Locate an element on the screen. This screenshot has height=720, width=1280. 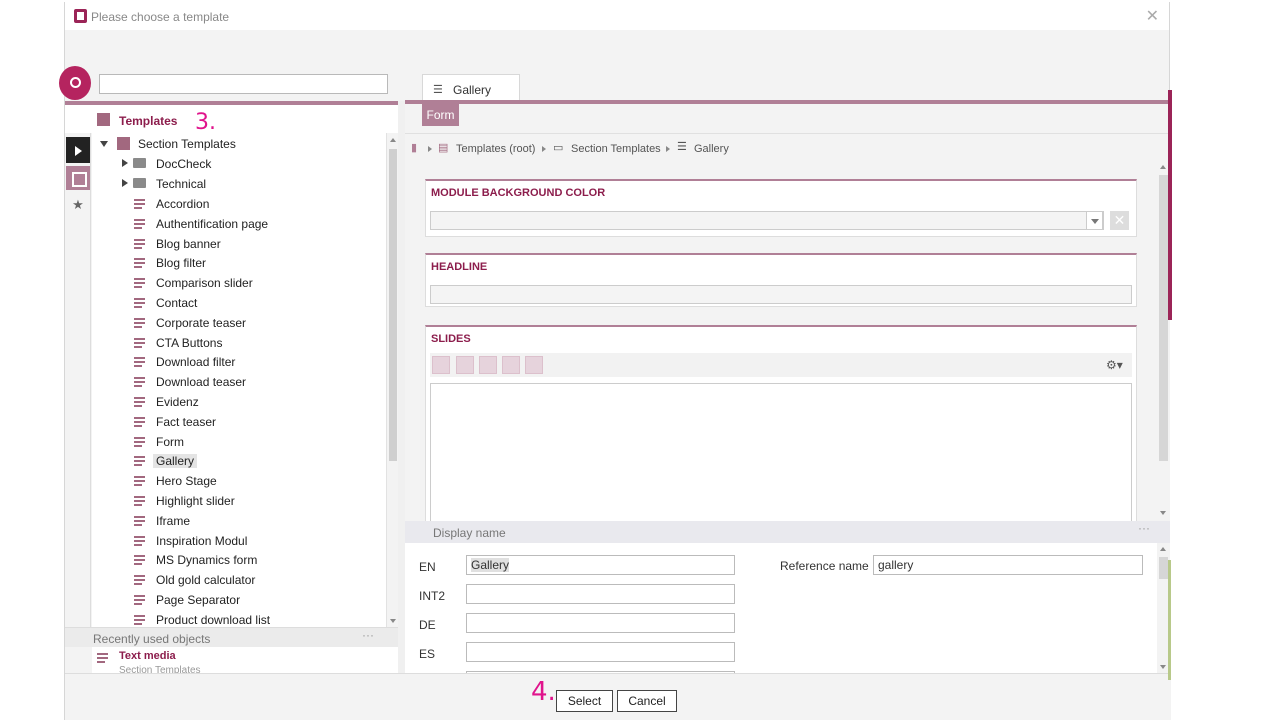
tree-item: Download teaser is located at coordinates (252, 382).